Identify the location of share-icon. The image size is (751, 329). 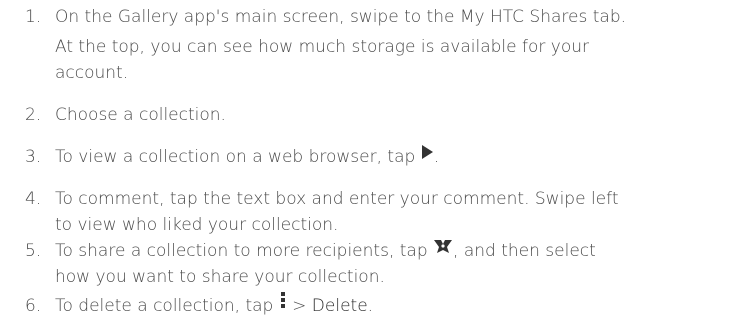
(443, 249).